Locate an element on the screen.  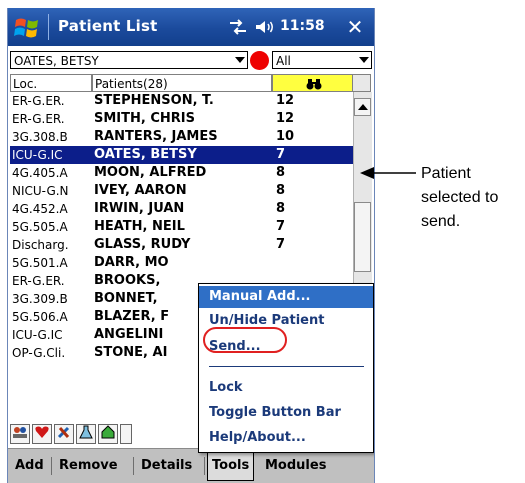
table-row: 4G.405.A MOON, ALFRED 8 is located at coordinates (181, 173).